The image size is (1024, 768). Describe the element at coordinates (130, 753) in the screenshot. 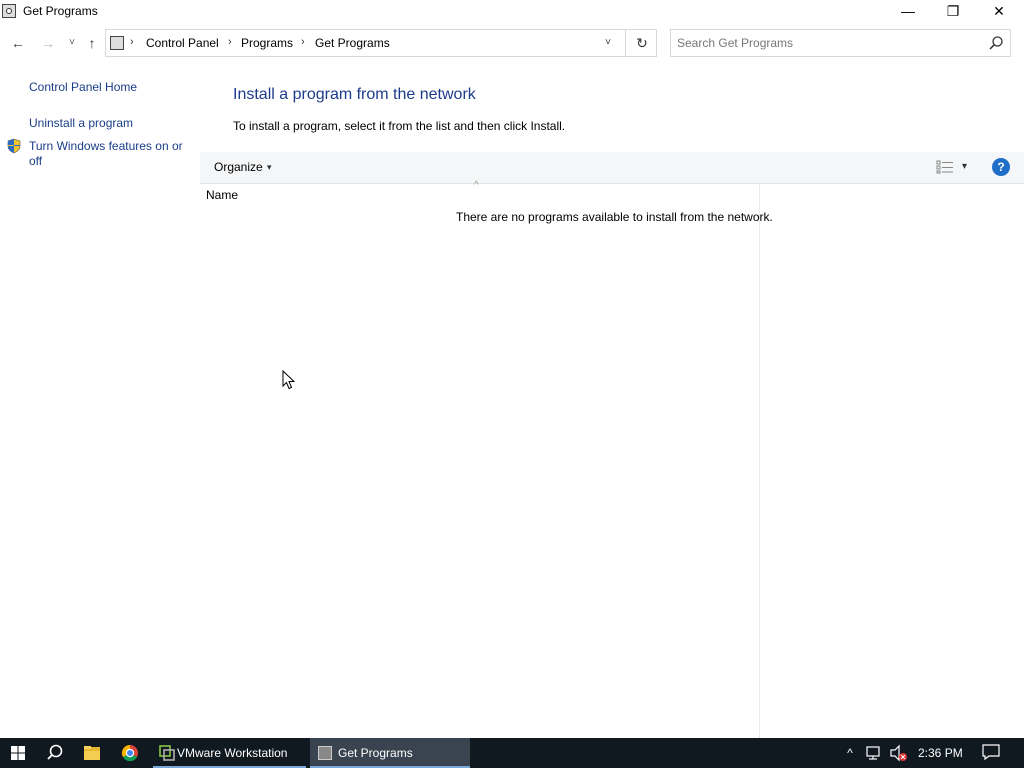

I see `chrome-icon` at that location.